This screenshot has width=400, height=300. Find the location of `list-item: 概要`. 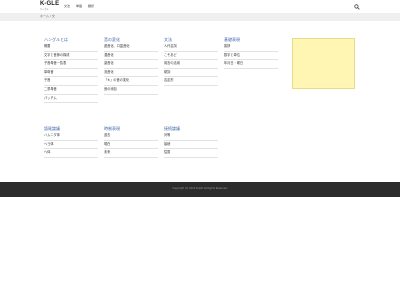

list-item: 概要 is located at coordinates (71, 47).